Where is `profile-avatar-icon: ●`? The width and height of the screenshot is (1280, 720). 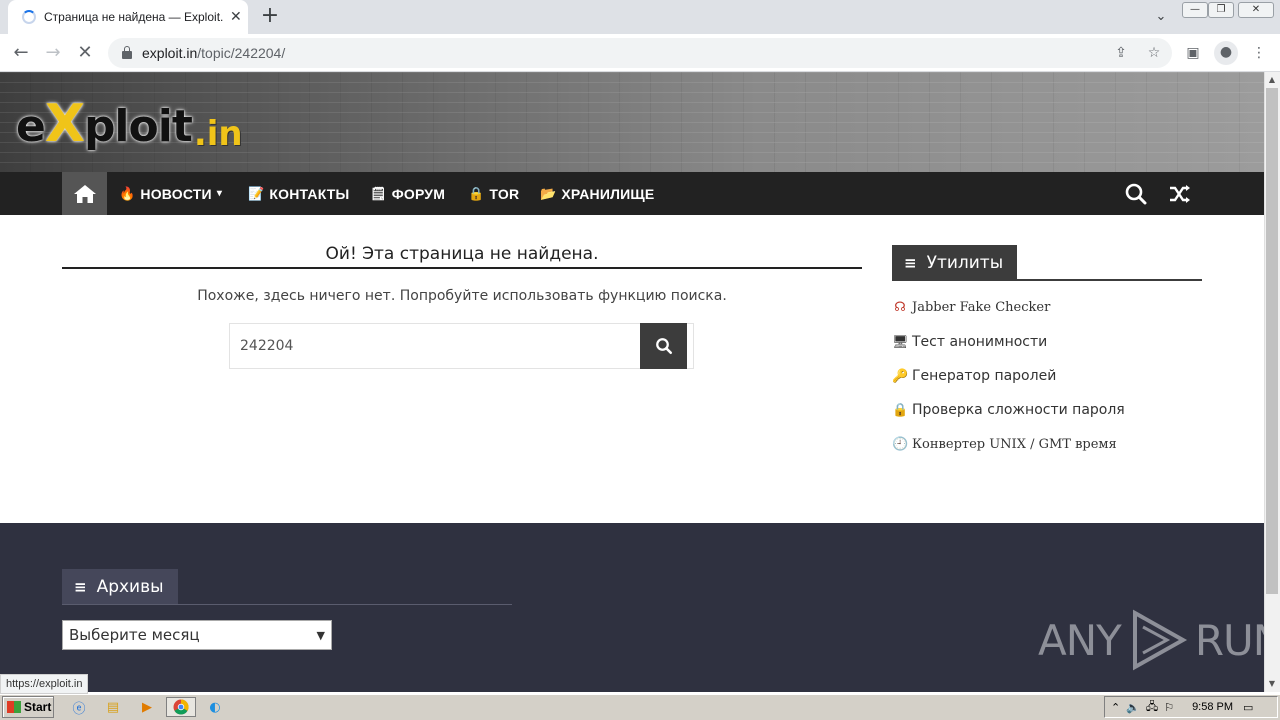
profile-avatar-icon: ● is located at coordinates (1226, 53).